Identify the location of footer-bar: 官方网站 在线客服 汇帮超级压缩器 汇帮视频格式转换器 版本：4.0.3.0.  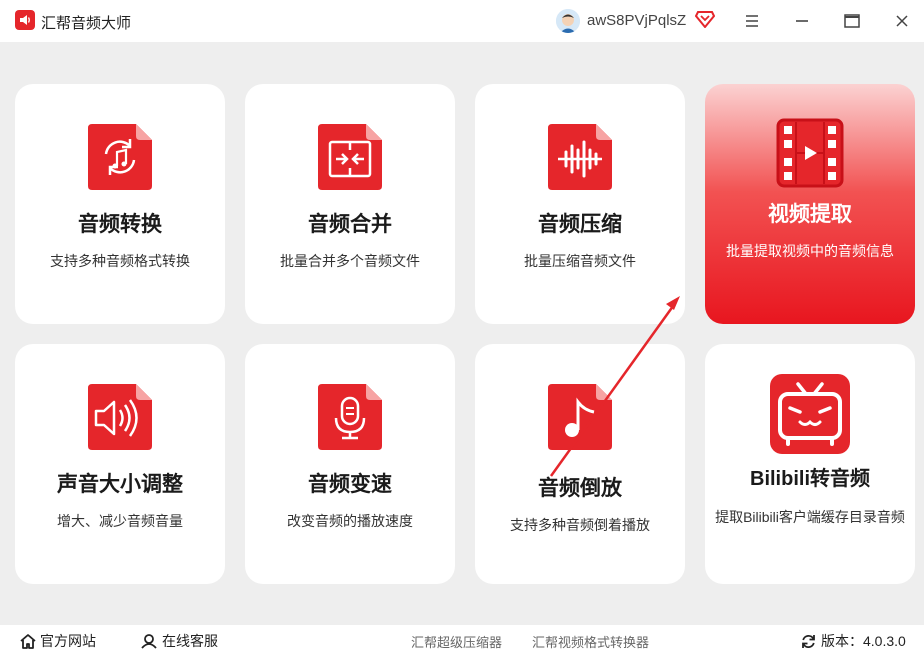
(462, 639).